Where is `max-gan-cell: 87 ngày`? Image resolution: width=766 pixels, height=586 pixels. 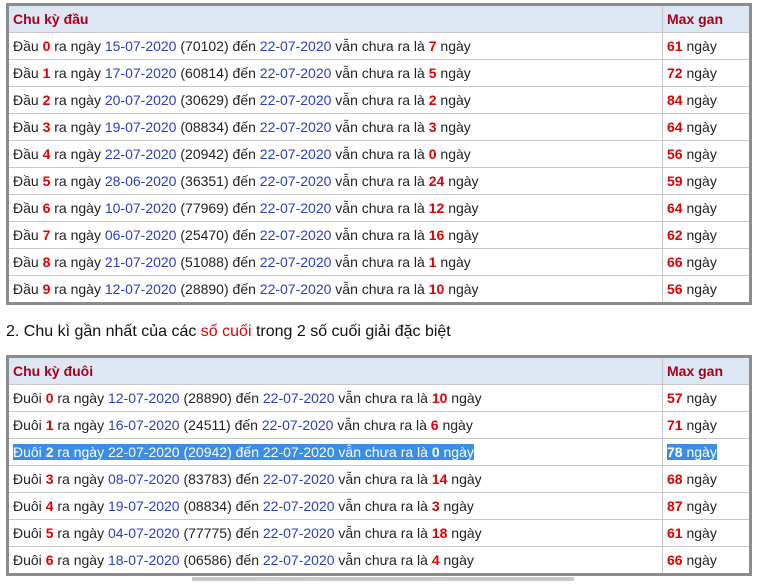
max-gan-cell: 87 ngày is located at coordinates (706, 506).